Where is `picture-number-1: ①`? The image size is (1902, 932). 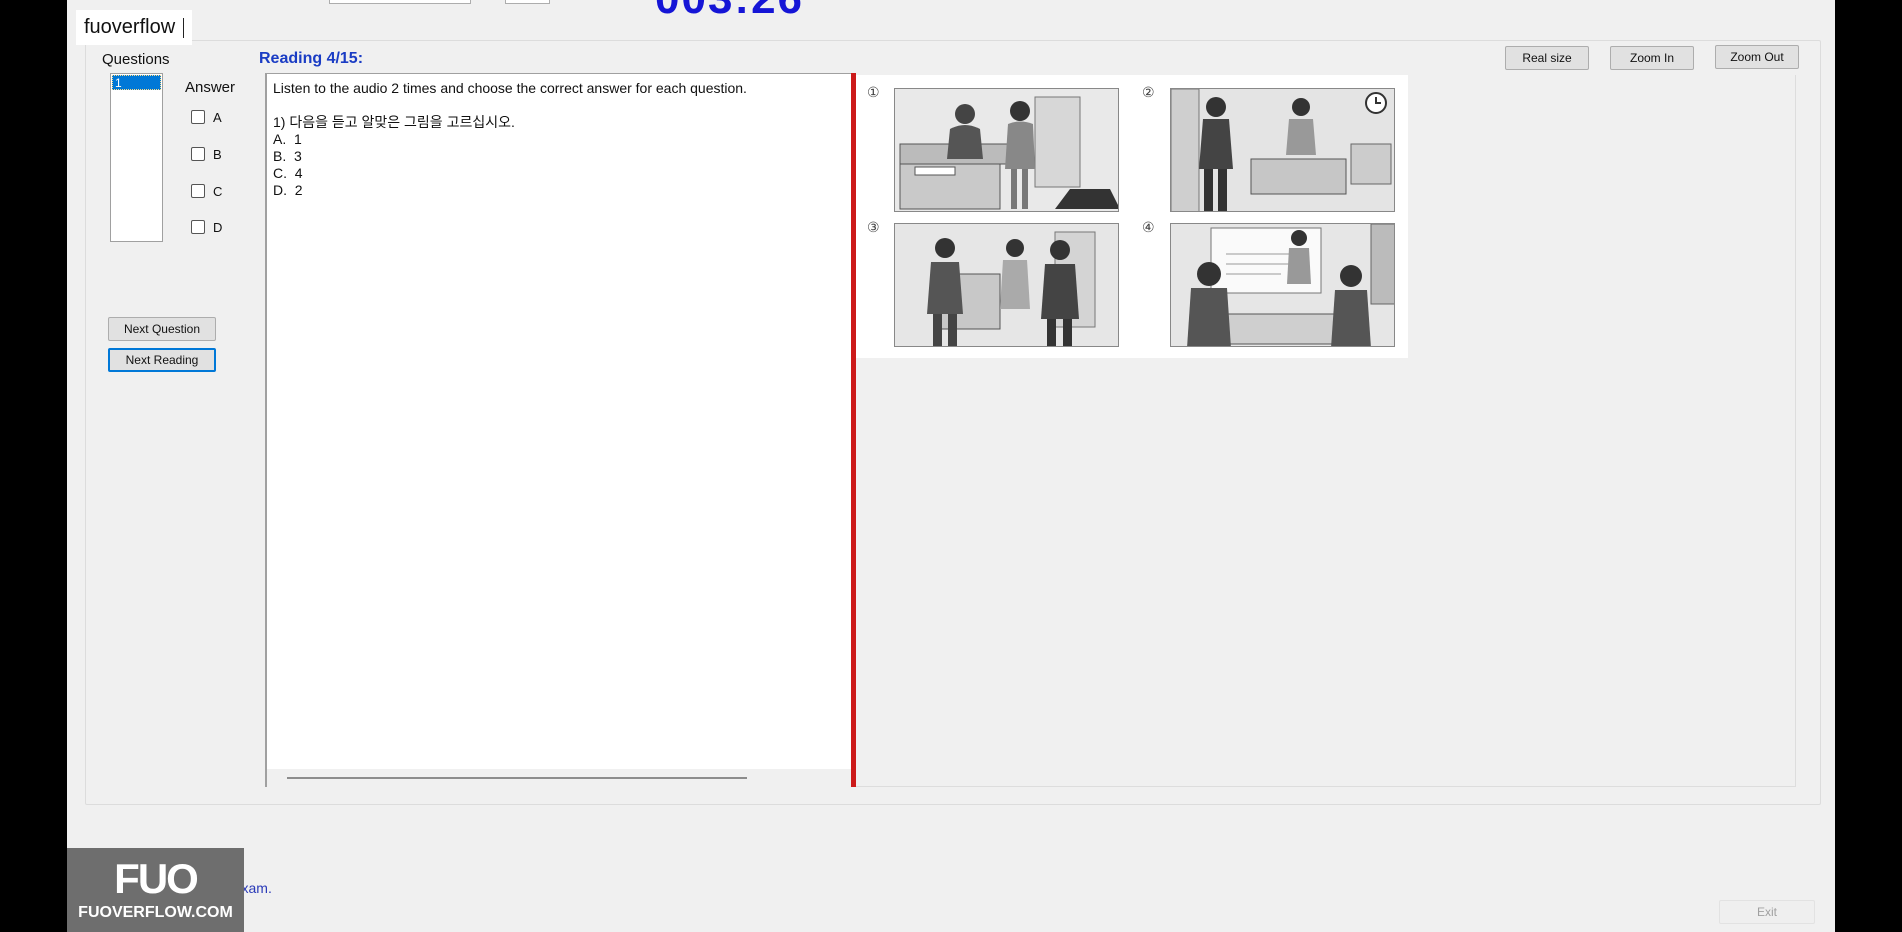
picture-number-1: ① is located at coordinates (873, 92).